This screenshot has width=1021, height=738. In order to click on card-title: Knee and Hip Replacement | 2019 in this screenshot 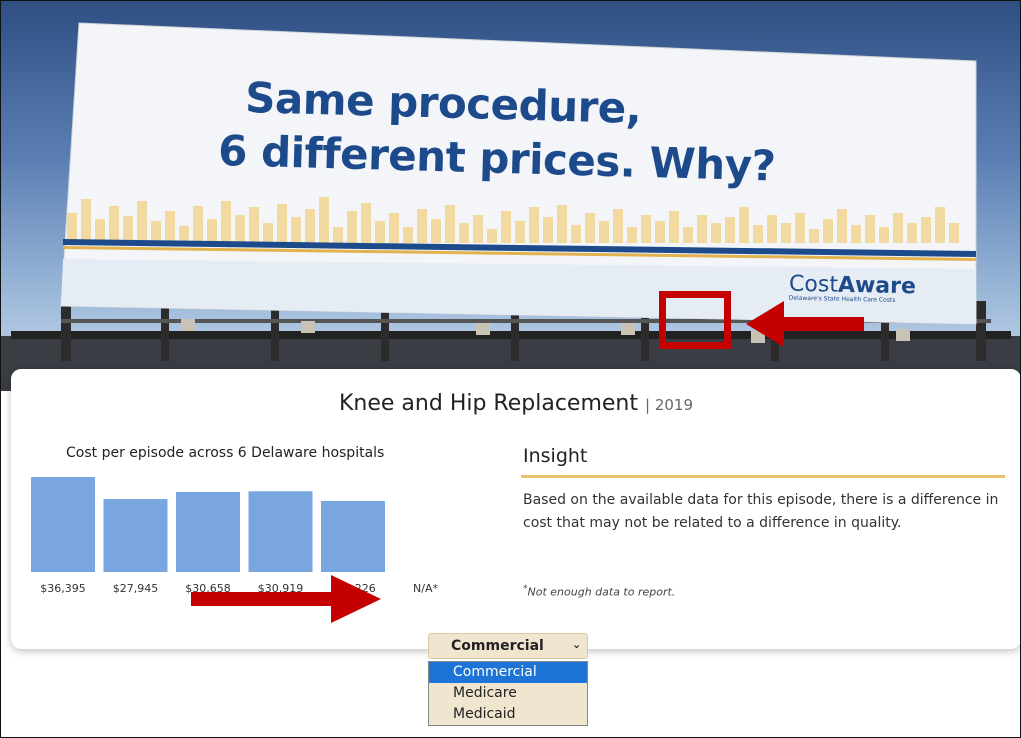, I will do `click(515, 403)`.